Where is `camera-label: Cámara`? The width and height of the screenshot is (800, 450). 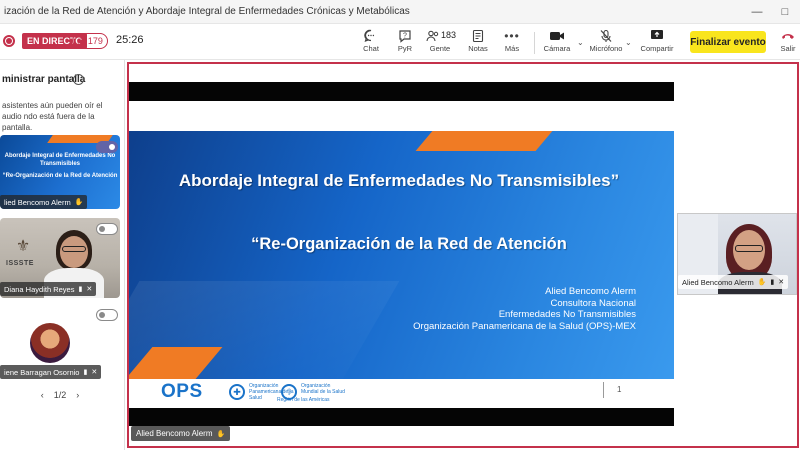 camera-label: Cámara is located at coordinates (557, 48).